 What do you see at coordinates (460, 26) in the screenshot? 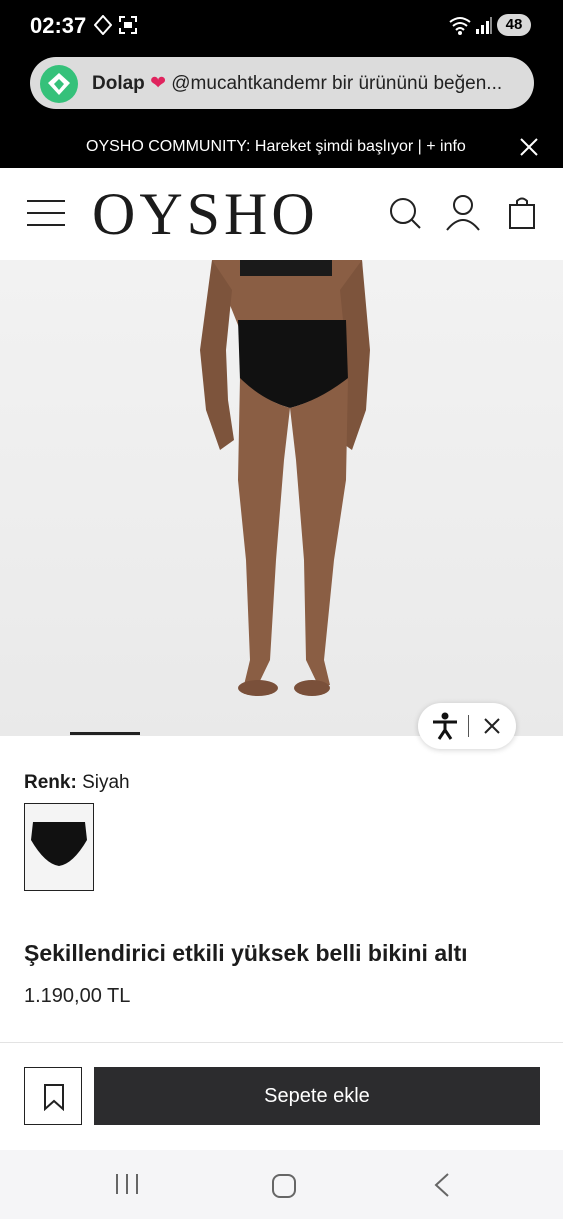
I see `wifi-icon` at bounding box center [460, 26].